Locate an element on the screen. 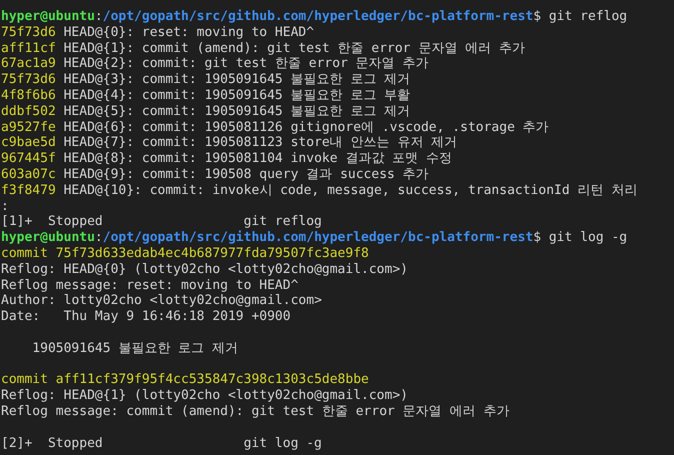 Image resolution: width=674 pixels, height=455 pixels. commit-hash: f3f8479 is located at coordinates (28, 190).